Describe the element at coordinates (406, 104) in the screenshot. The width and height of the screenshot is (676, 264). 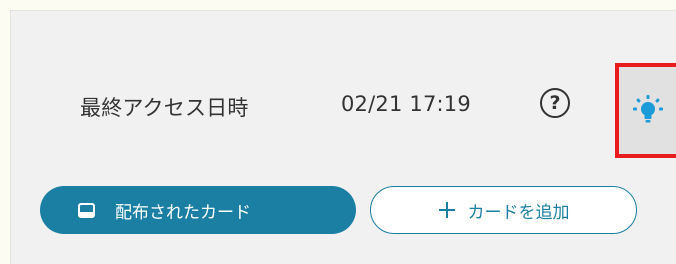
I see `last-access-value: 02/21 17:19` at that location.